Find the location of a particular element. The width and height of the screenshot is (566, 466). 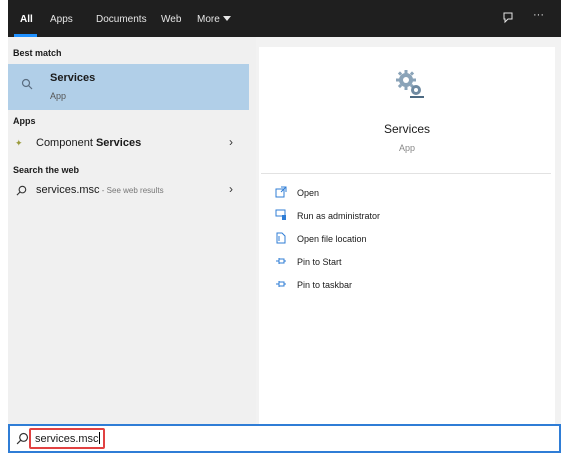

label-match: Services is located at coordinates (118, 143).